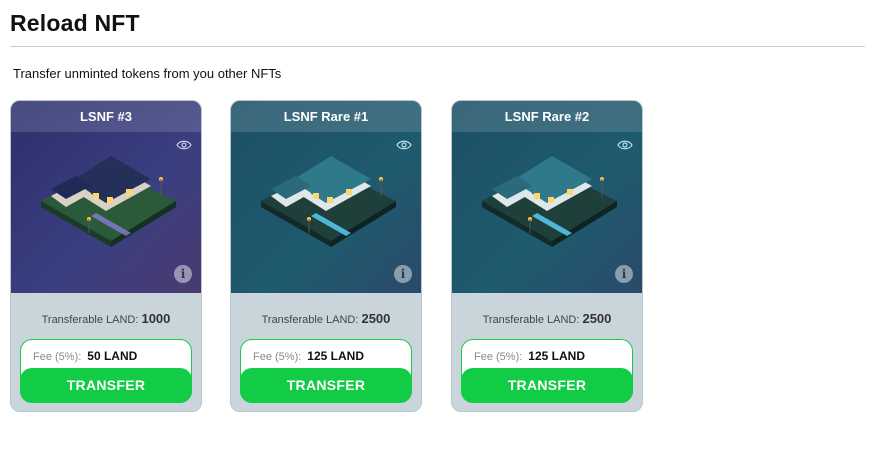 The height and width of the screenshot is (462, 875). What do you see at coordinates (75, 23) in the screenshot?
I see `page-title: Reload NFT` at bounding box center [75, 23].